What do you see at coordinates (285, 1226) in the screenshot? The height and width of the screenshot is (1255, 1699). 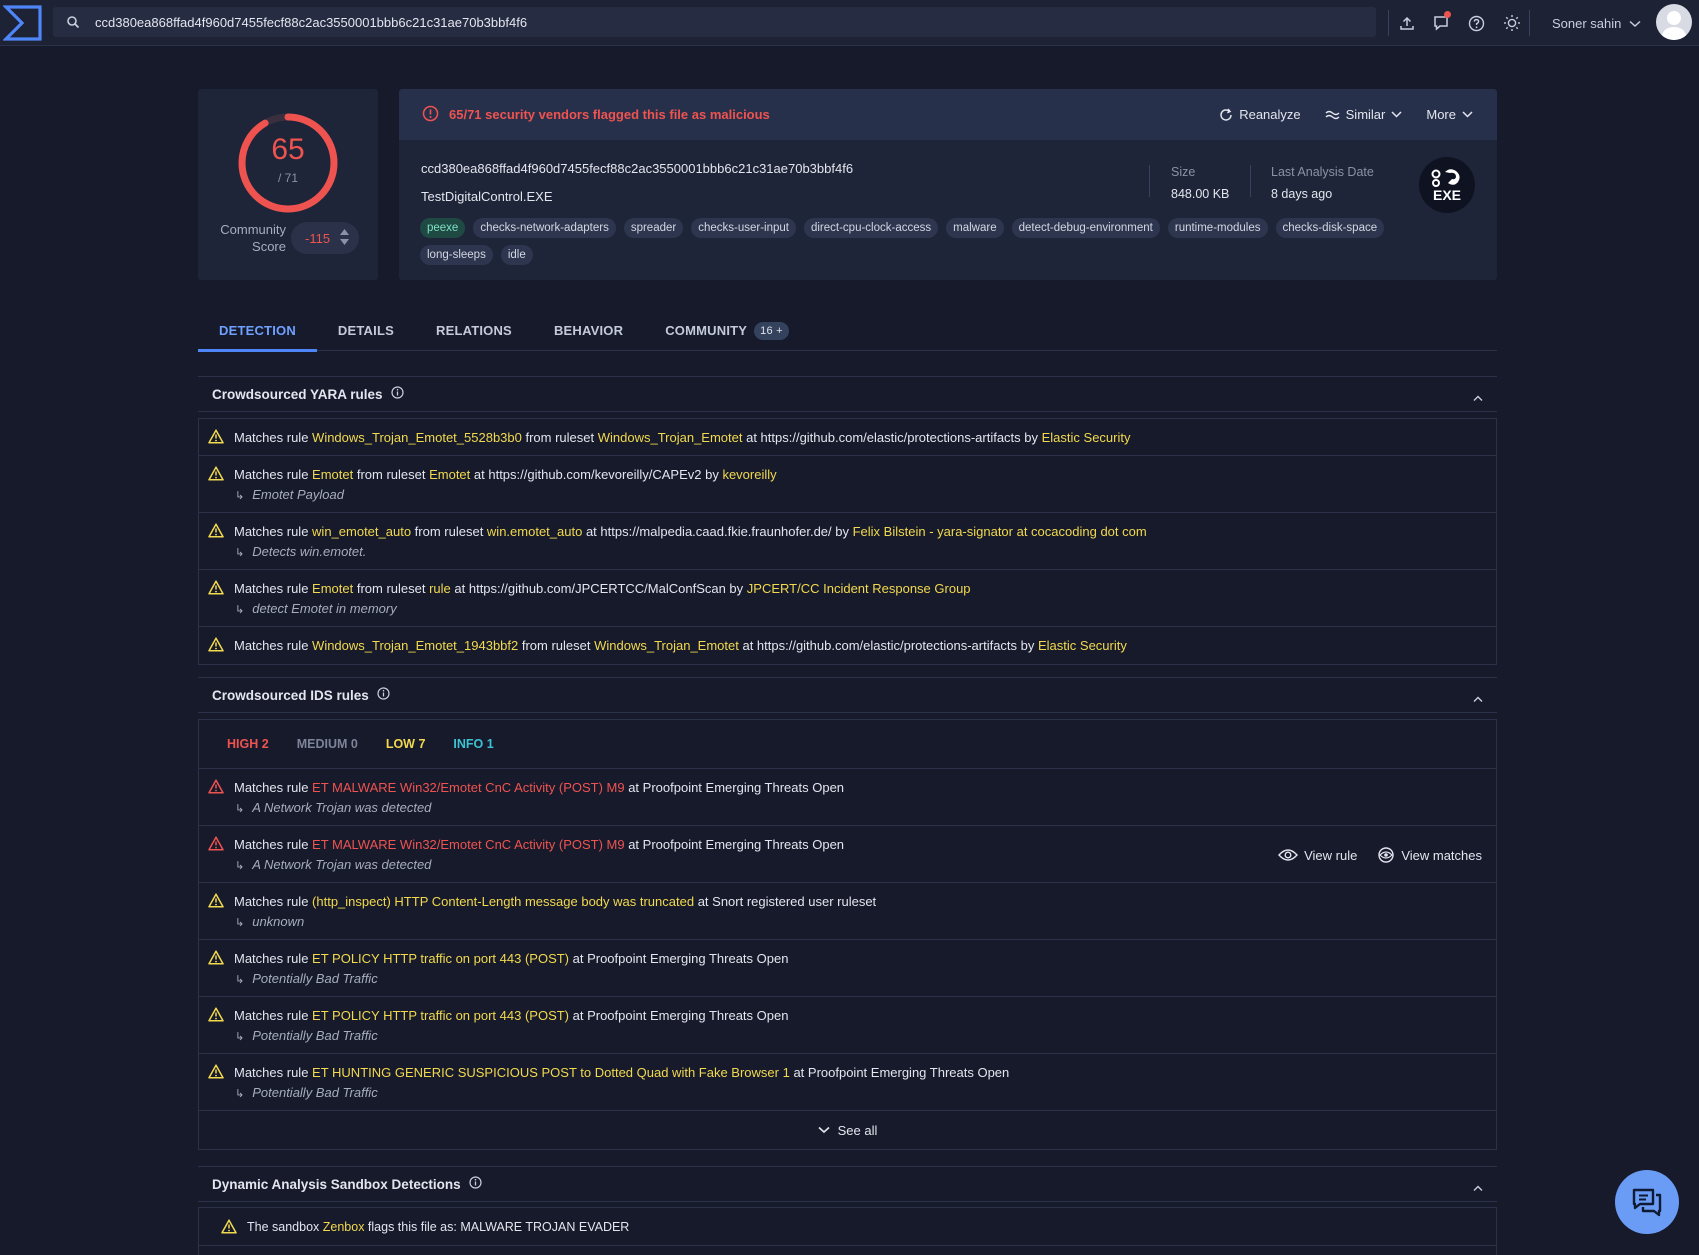 I see `sandbox-prefix: The sandbox` at bounding box center [285, 1226].